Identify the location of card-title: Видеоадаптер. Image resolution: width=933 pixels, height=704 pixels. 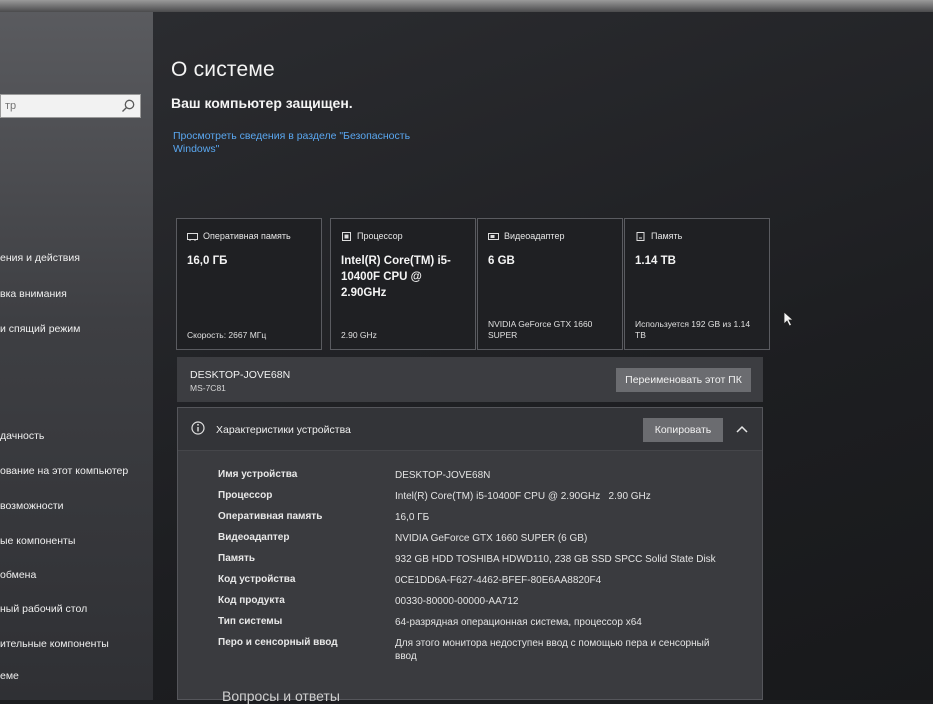
(534, 236).